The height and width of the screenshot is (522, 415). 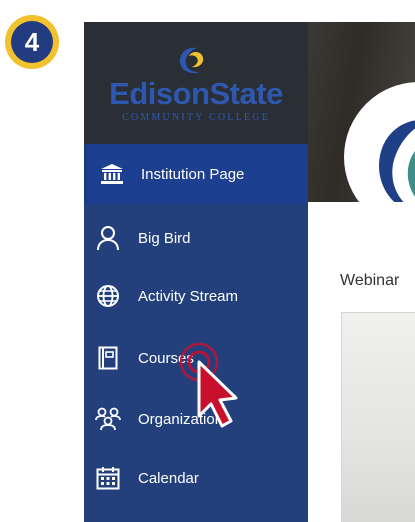 I want to click on institution-banner, so click(x=361, y=112).